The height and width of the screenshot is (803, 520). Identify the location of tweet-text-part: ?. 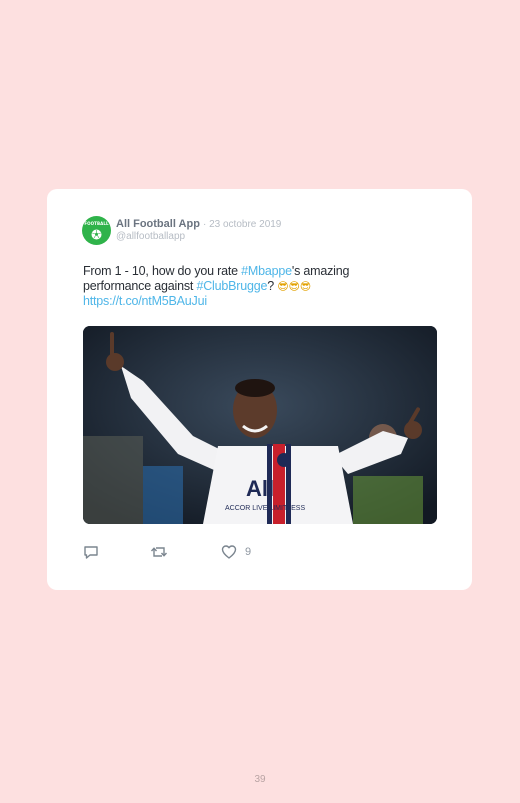
(272, 286).